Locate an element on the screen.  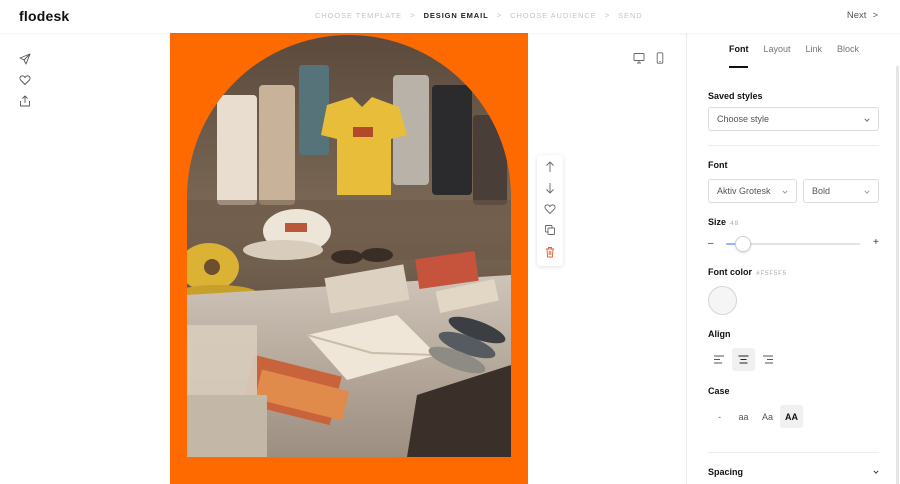
arrow-up-icon is located at coordinates (550, 167).